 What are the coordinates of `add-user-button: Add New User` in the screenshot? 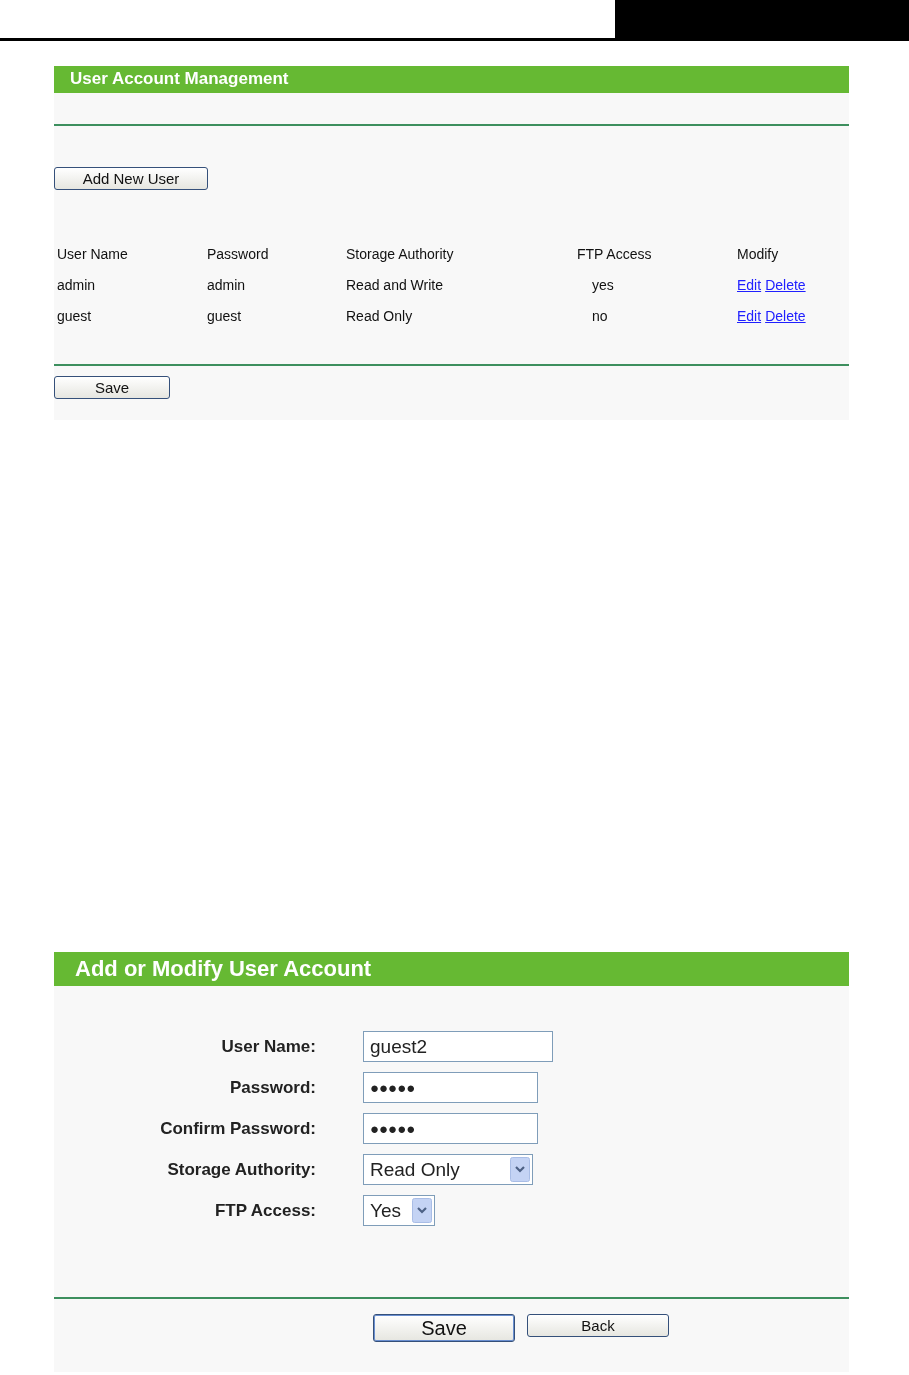 It's located at (131, 178).